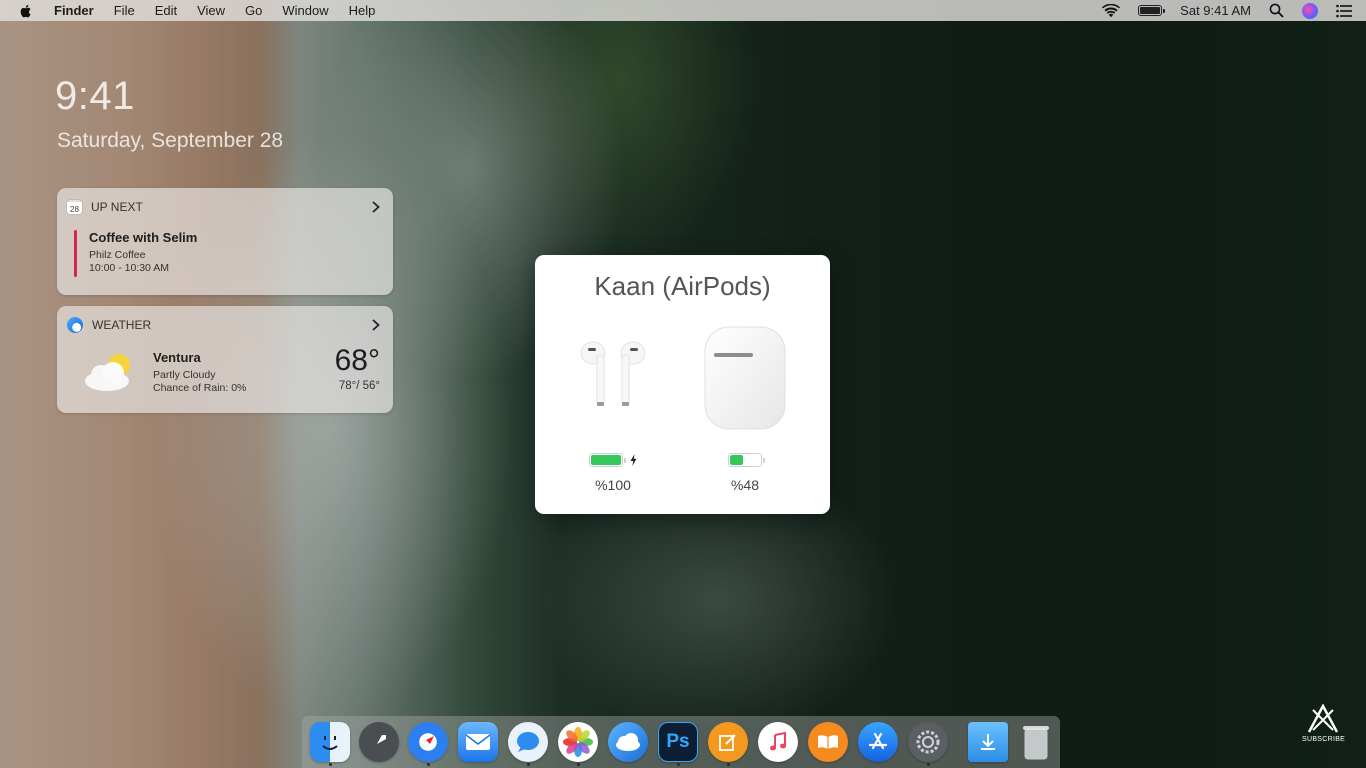  What do you see at coordinates (613, 373) in the screenshot?
I see `airpods-earbuds-icon` at bounding box center [613, 373].